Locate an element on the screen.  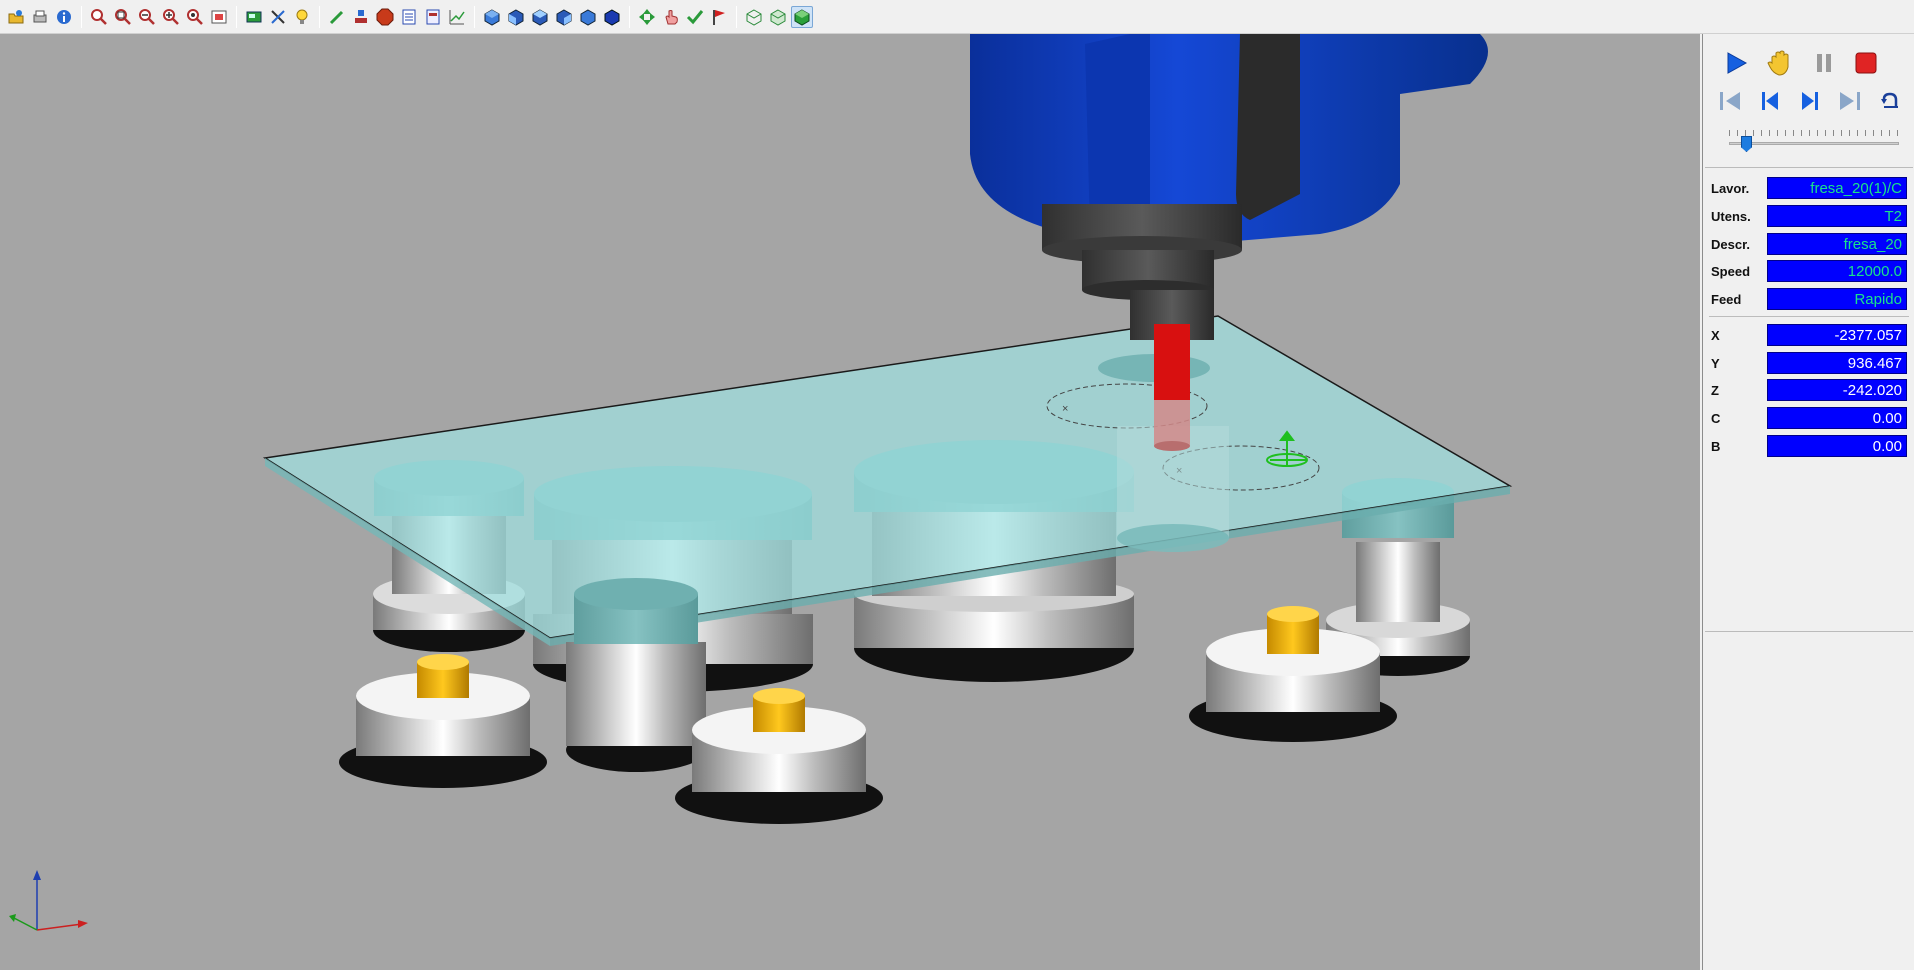
report-button is located at coordinates (409, 17).